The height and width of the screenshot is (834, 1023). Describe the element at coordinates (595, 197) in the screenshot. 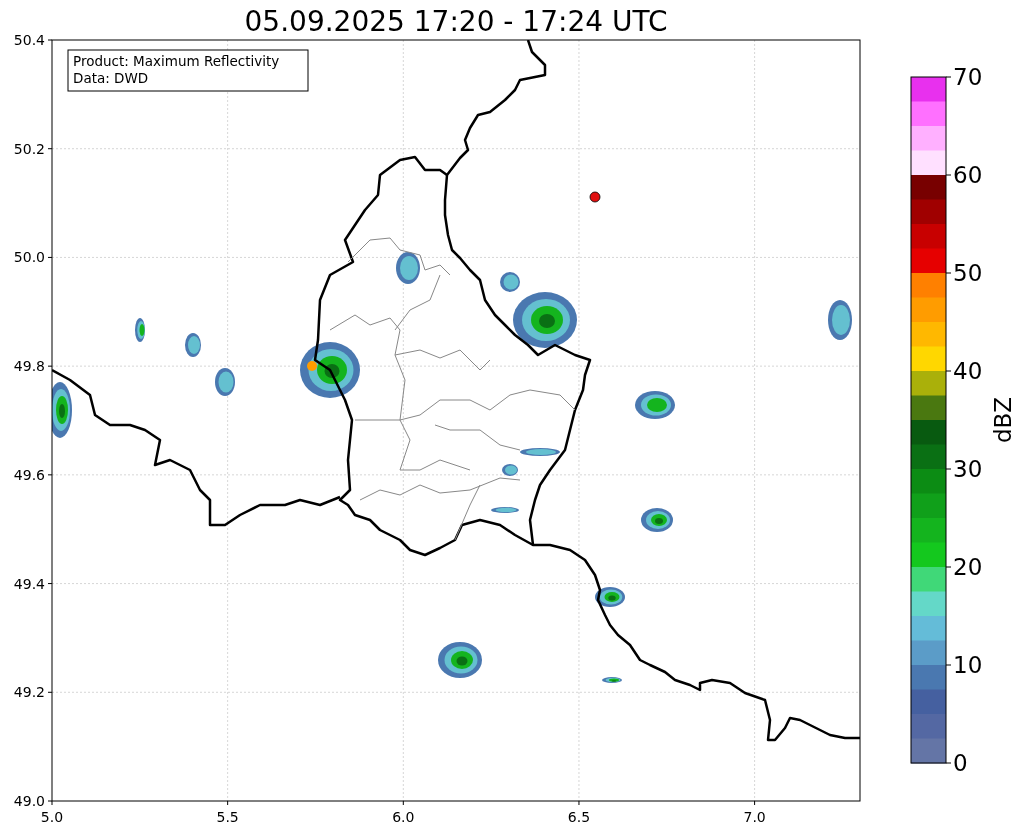

I see `location-marker-icon` at that location.